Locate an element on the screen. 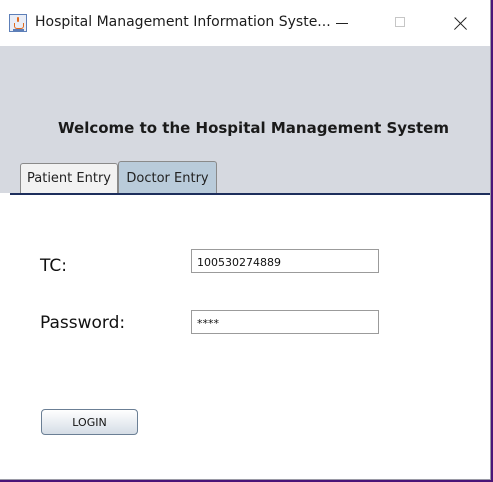 This screenshot has height=482, width=493. login-button: LOGIN is located at coordinates (89, 422).